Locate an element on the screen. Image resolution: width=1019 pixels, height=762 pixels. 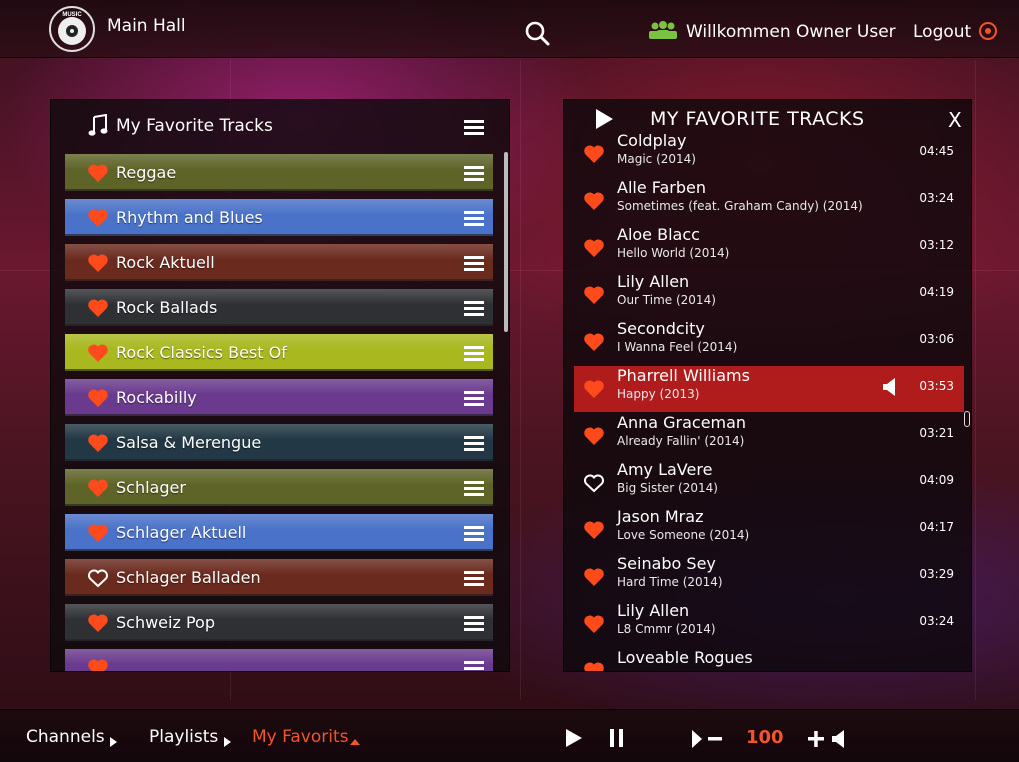
search-icon is located at coordinates (537, 33).